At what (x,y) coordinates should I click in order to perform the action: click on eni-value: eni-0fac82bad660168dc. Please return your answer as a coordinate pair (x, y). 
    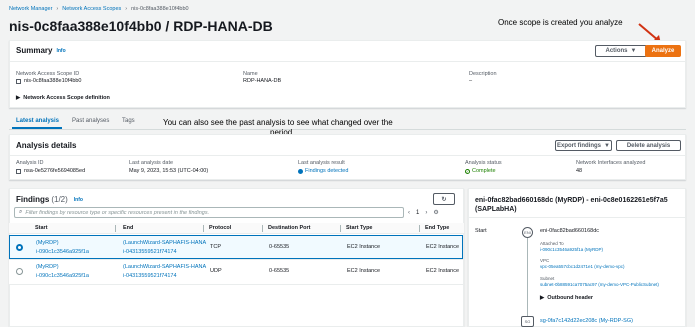
    Looking at the image, I should click on (570, 231).